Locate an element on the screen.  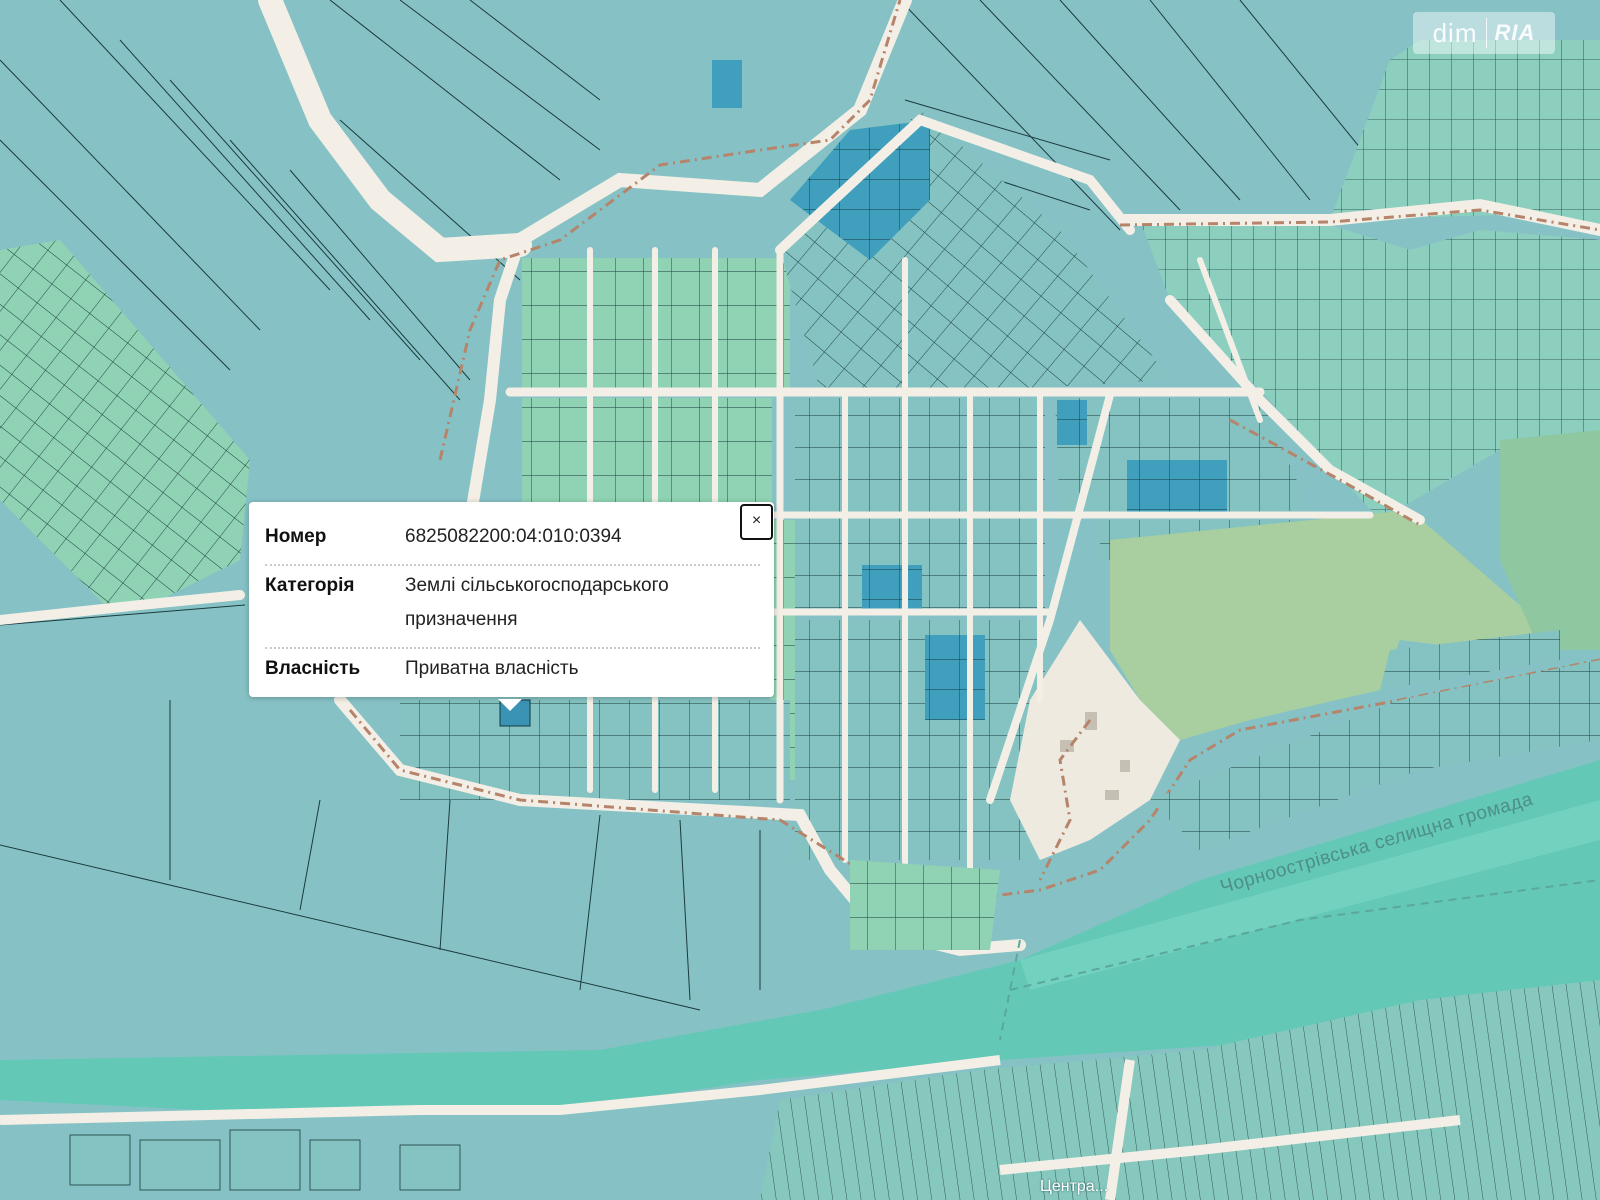
info-value-category: Землі сільськогосподарського призначення is located at coordinates (537, 602).